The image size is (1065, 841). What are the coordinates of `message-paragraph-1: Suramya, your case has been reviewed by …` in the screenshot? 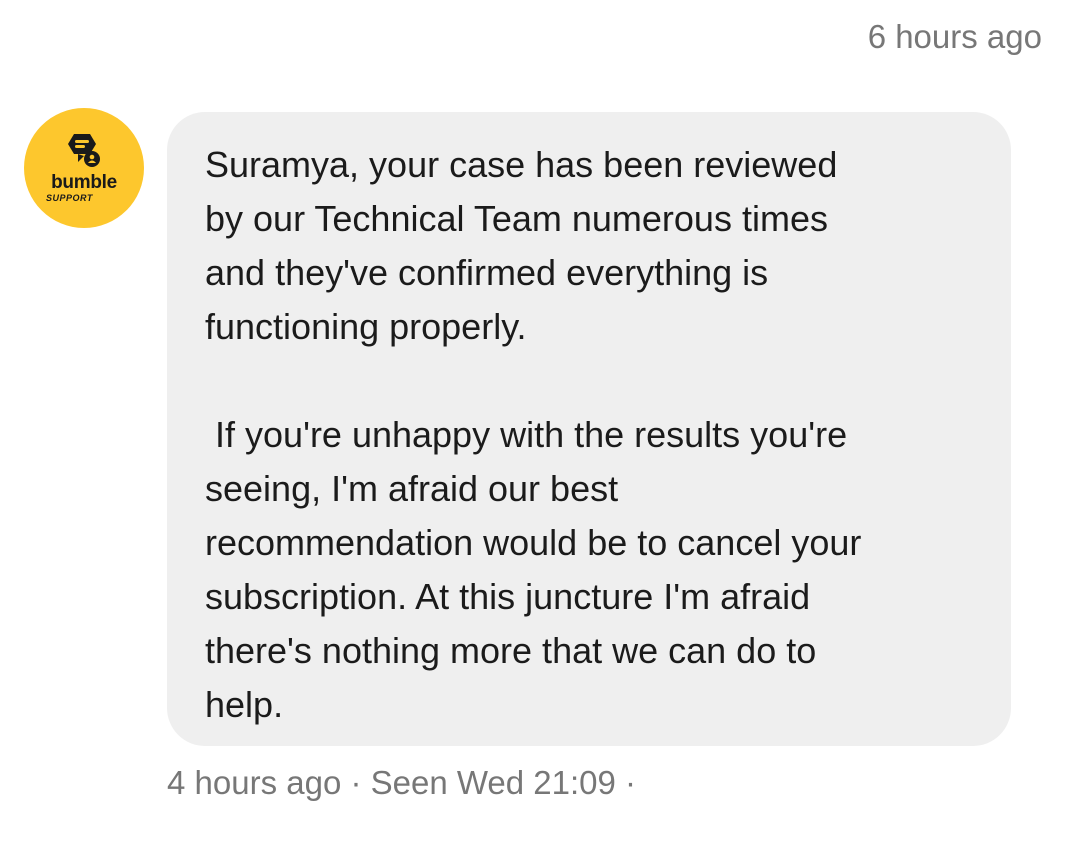 It's located at (521, 245).